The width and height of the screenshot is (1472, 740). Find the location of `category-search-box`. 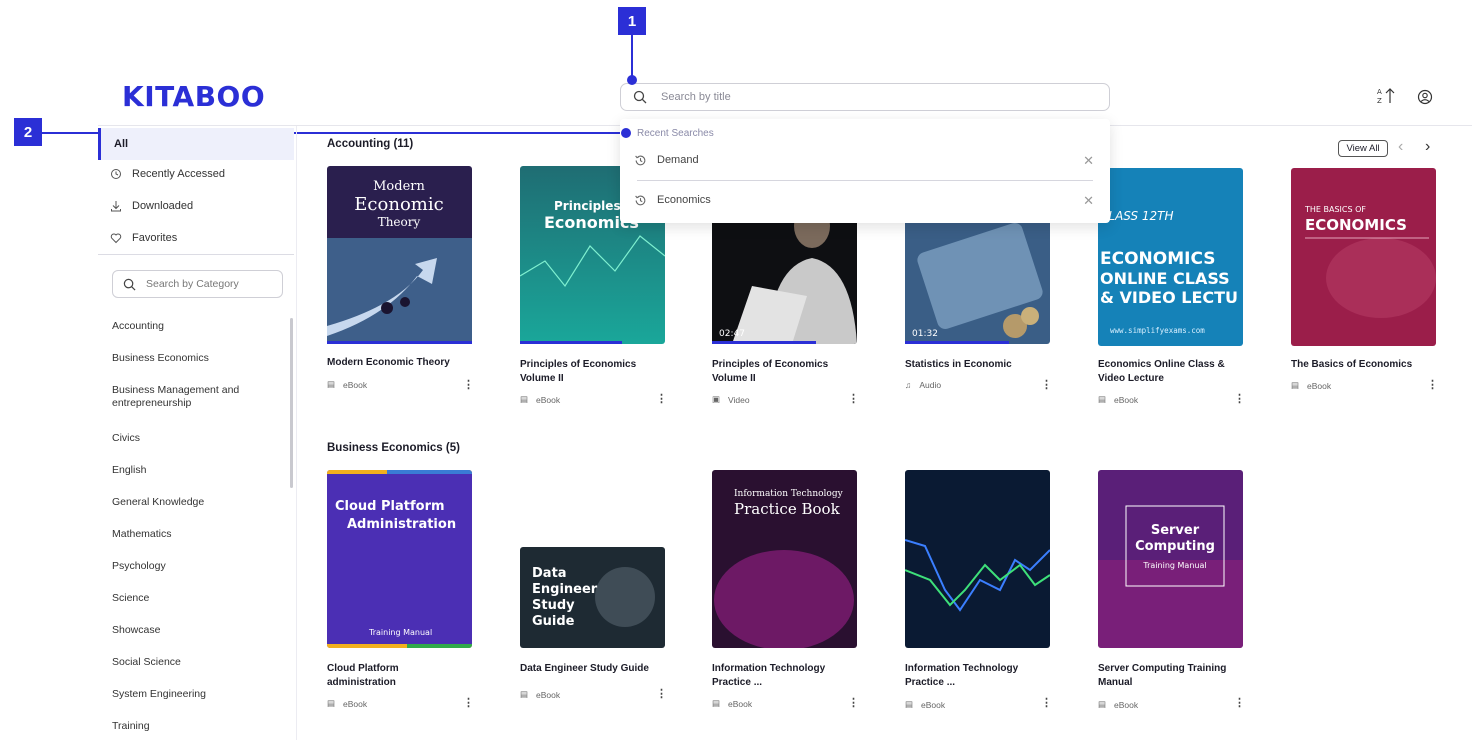

category-search-box is located at coordinates (197, 284).